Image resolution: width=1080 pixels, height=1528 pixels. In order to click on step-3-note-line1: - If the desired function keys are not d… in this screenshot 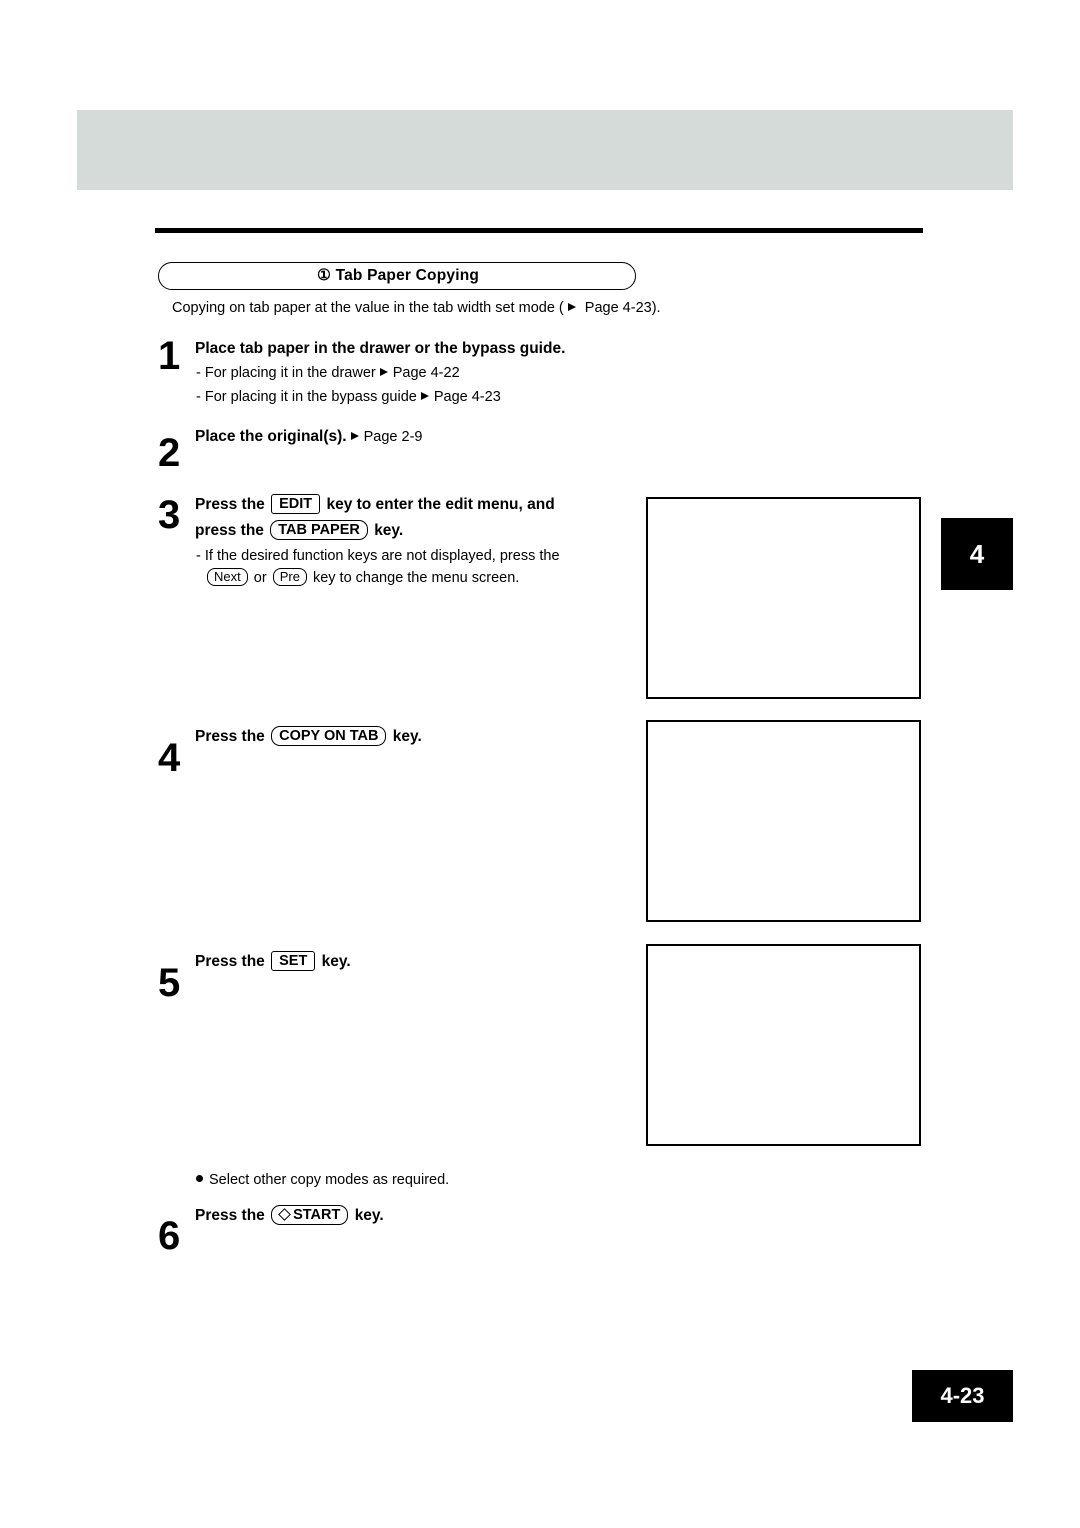, I will do `click(378, 556)`.